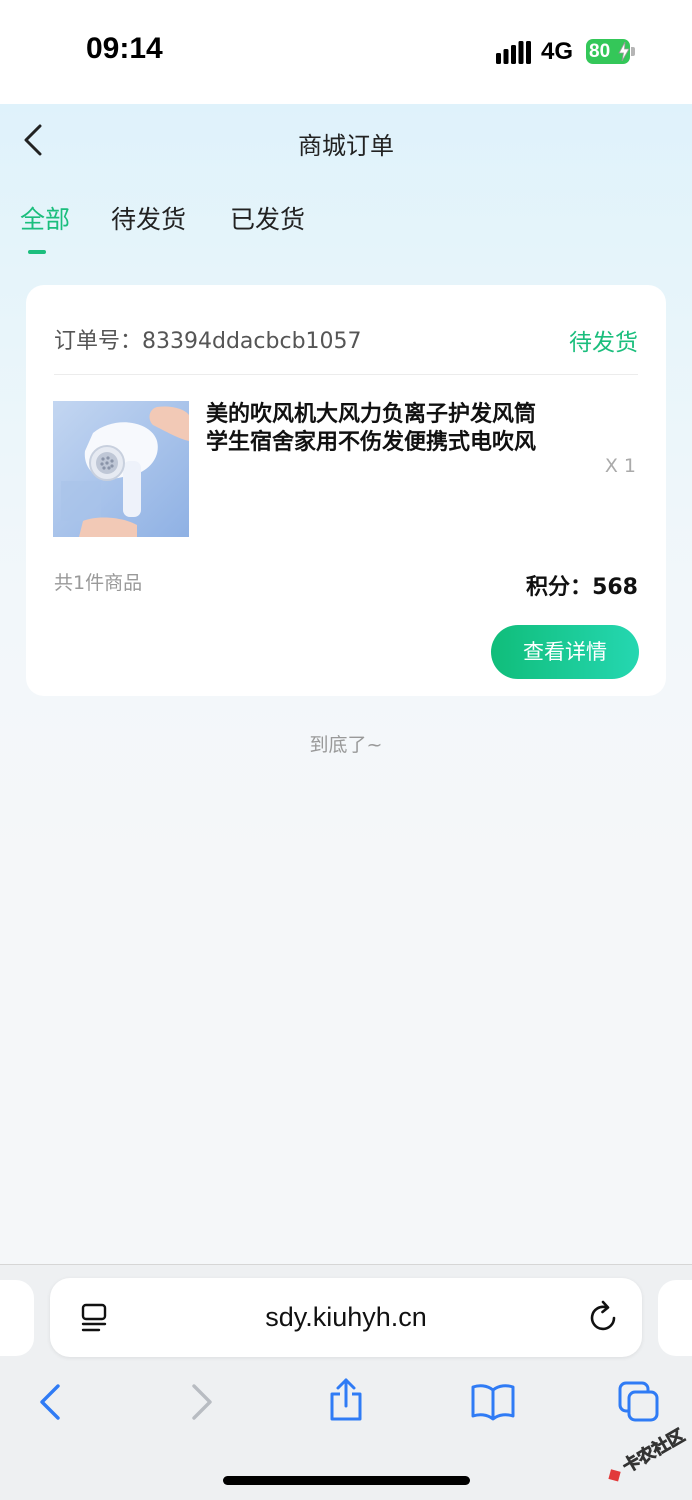 This screenshot has width=692, height=1500. What do you see at coordinates (675, 1318) in the screenshot?
I see `next-tab-preview` at bounding box center [675, 1318].